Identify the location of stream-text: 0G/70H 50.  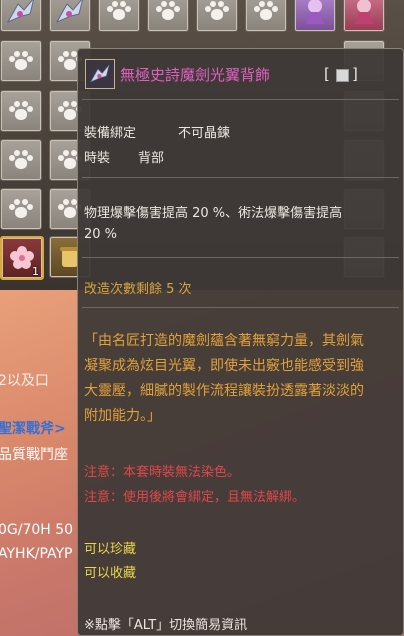
(37, 530).